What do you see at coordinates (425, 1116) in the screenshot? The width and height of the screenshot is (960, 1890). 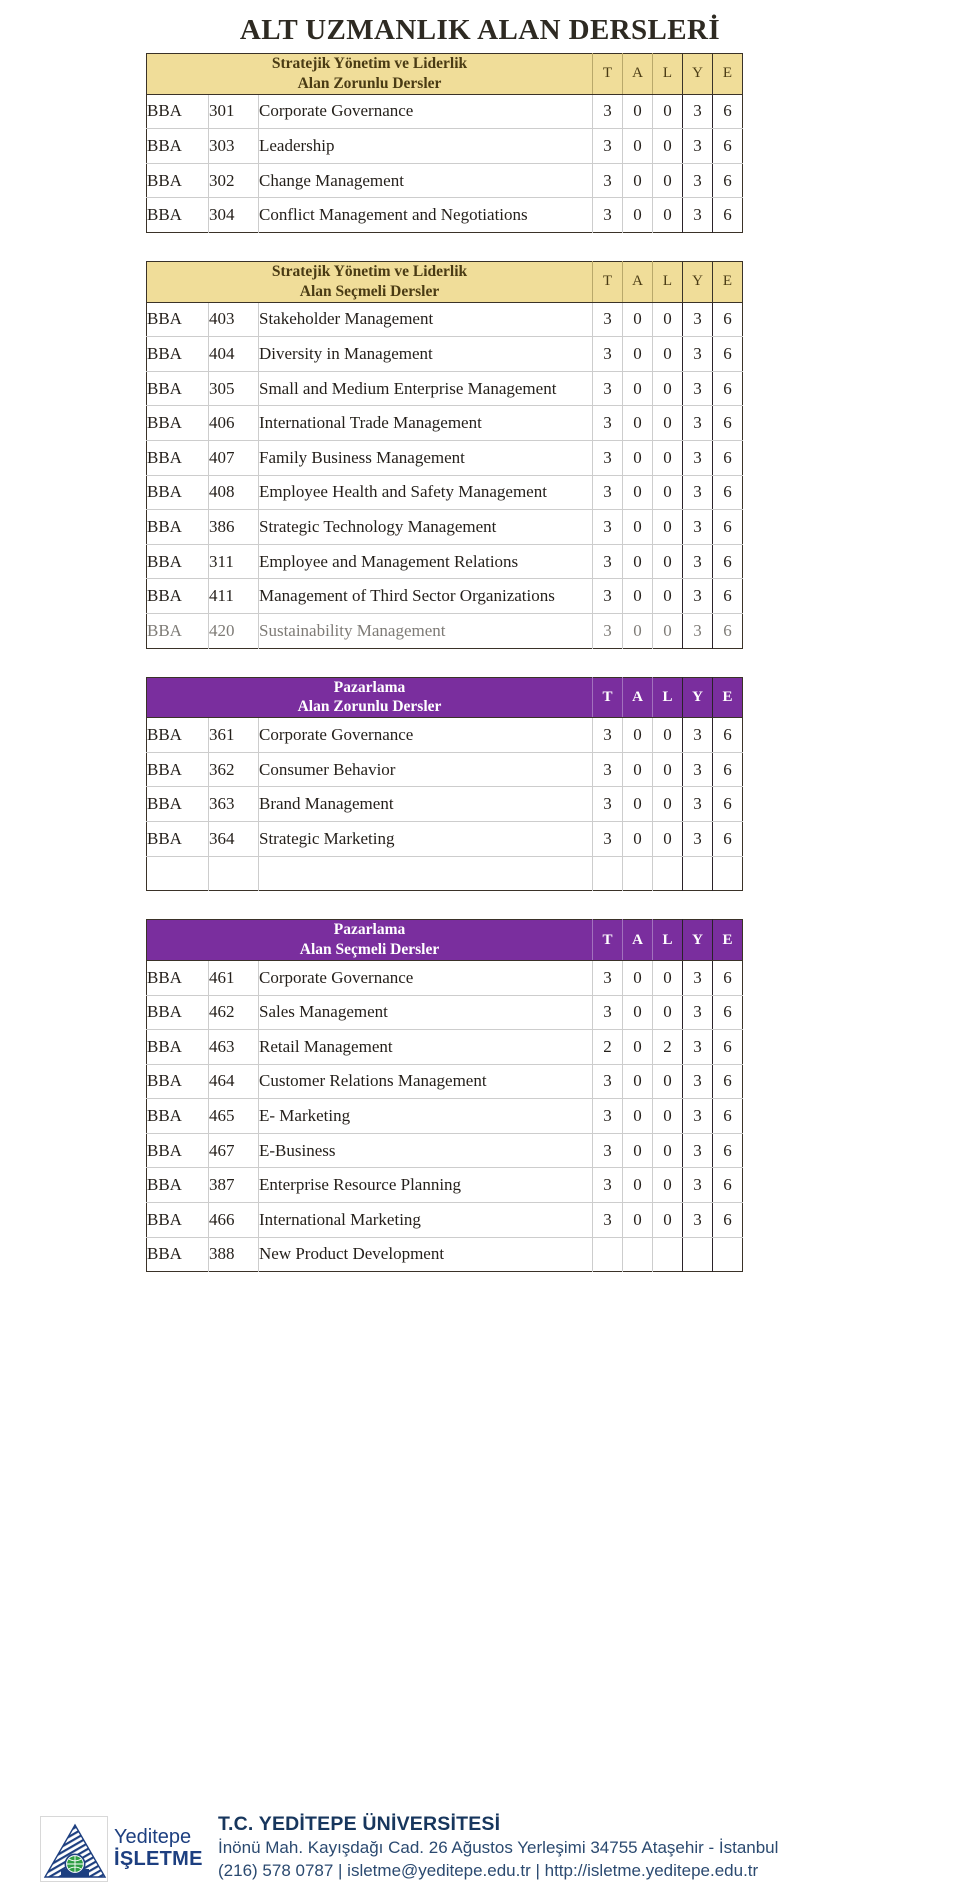 I see `course-name: E- Marketing` at bounding box center [425, 1116].